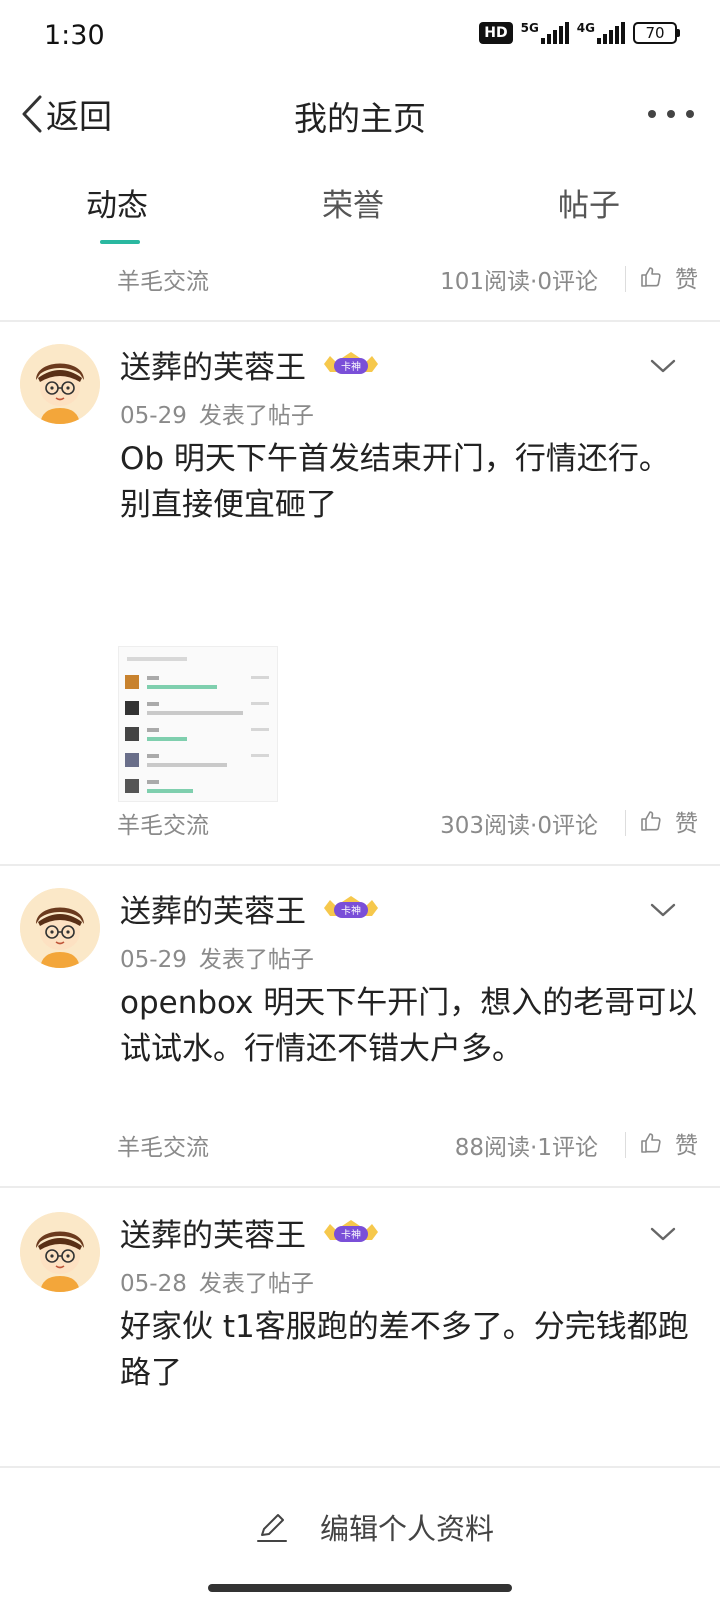 This screenshot has height=1600, width=720. I want to click on post-body: Ob 明天下午首发结束开门，行情还行。别直接便宜砸了, so click(410, 482).